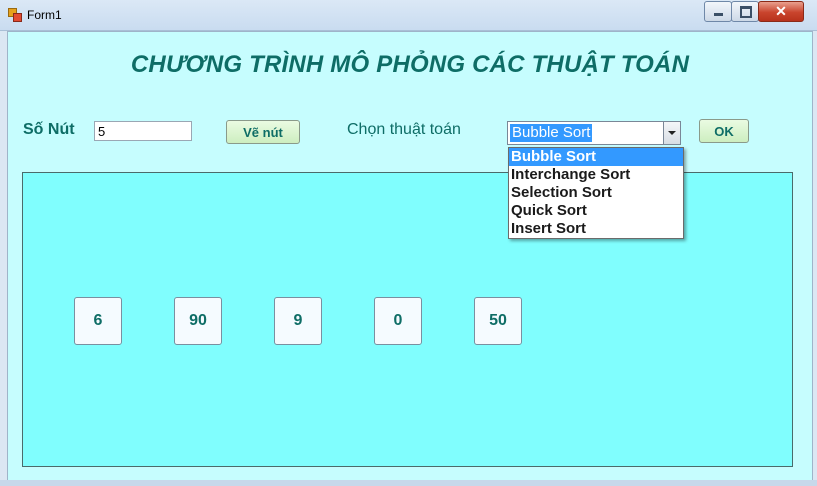 The height and width of the screenshot is (486, 817). I want to click on dropdown-arrow-button, so click(671, 133).